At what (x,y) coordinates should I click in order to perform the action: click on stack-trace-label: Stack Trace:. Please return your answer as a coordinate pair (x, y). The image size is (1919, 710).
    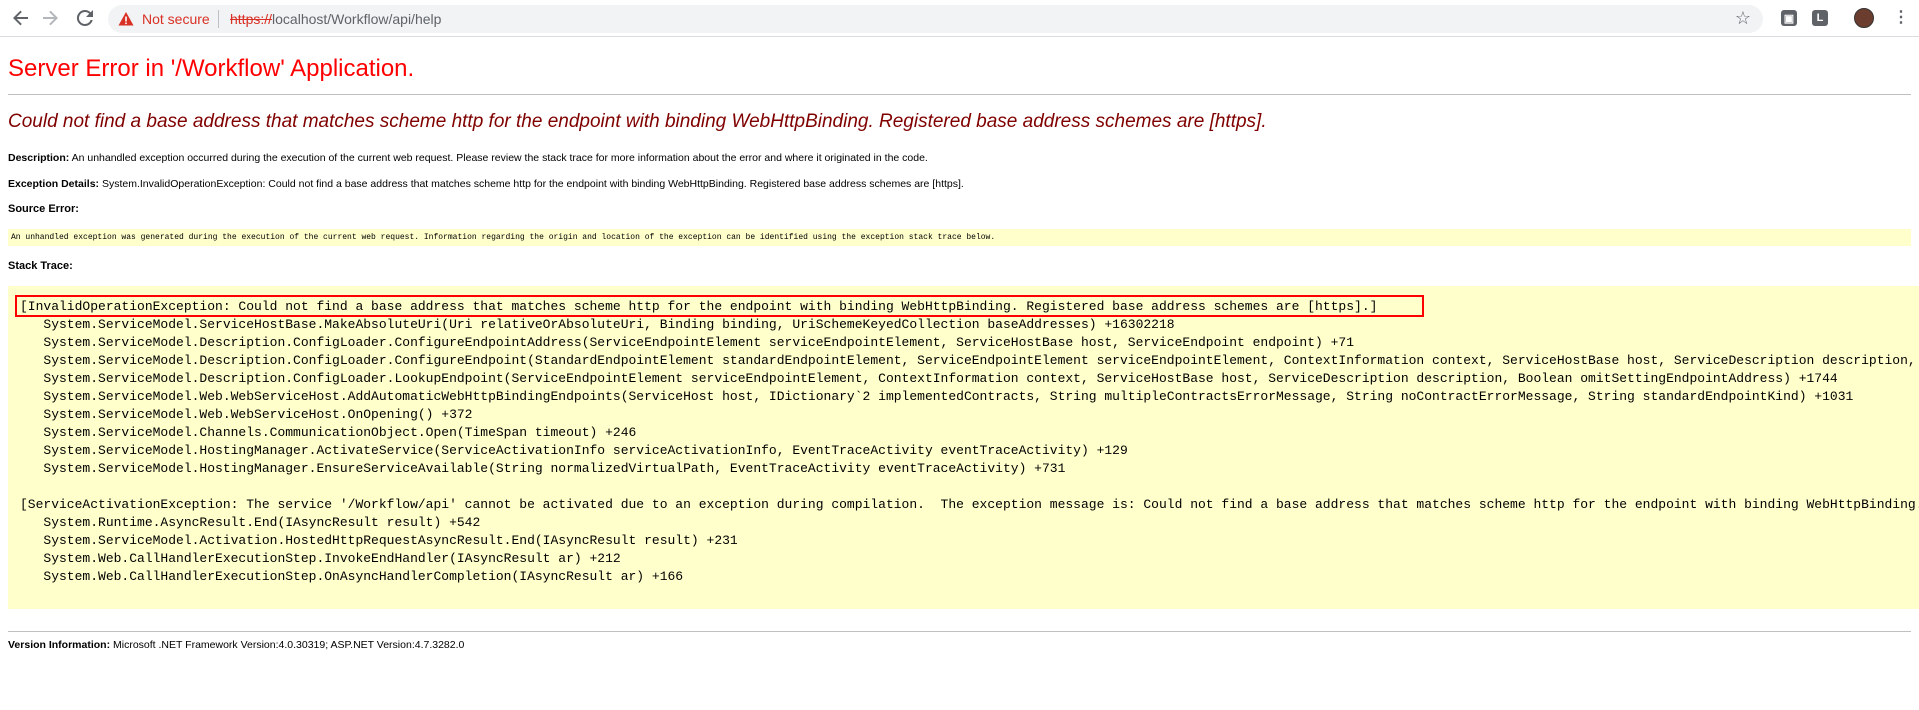
    Looking at the image, I should click on (40, 266).